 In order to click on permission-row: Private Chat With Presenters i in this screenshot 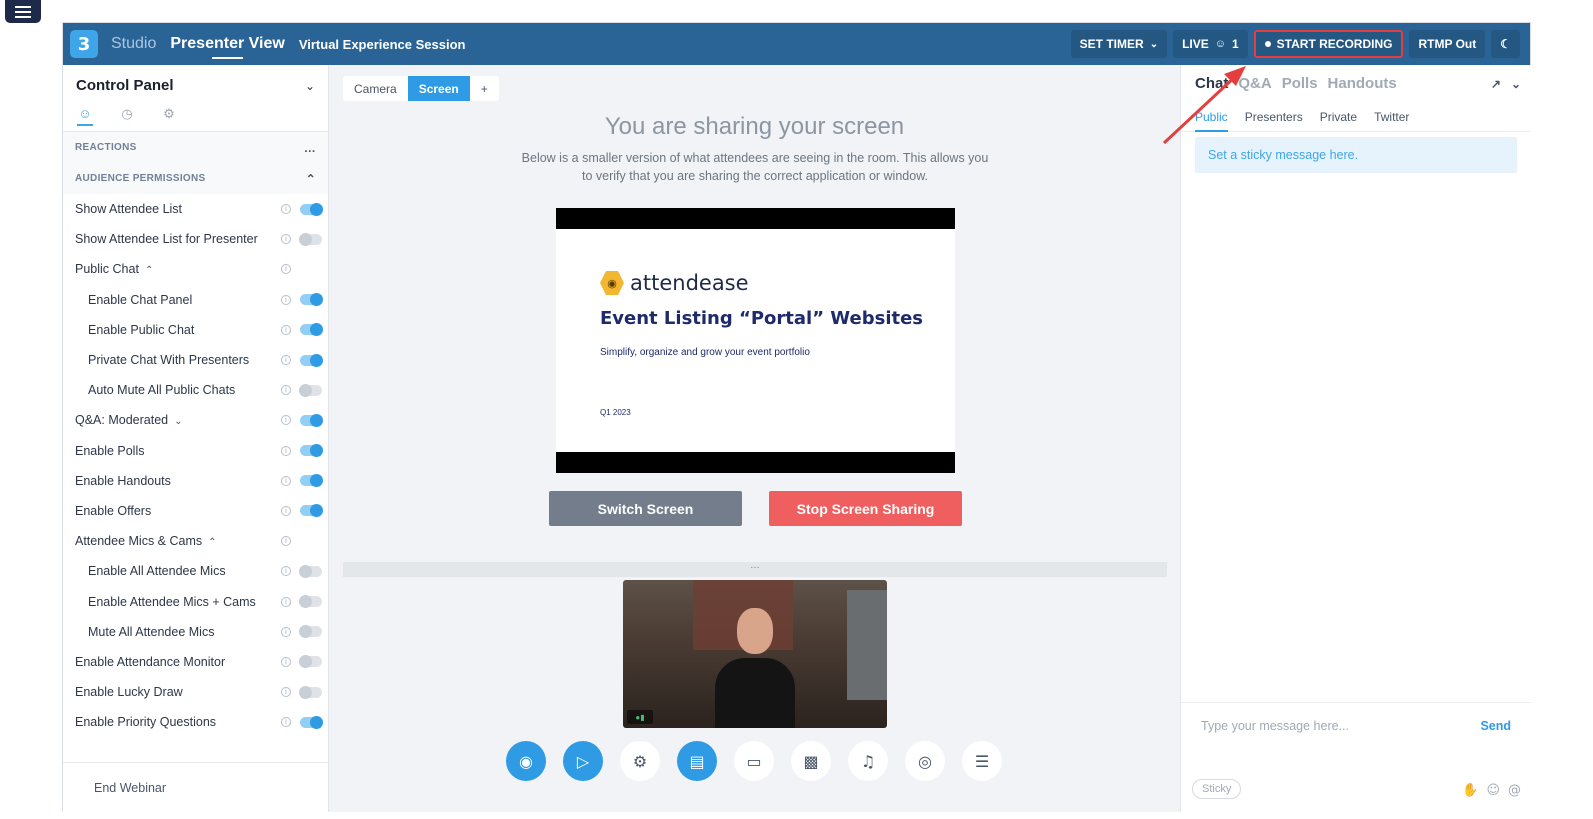, I will do `click(195, 360)`.